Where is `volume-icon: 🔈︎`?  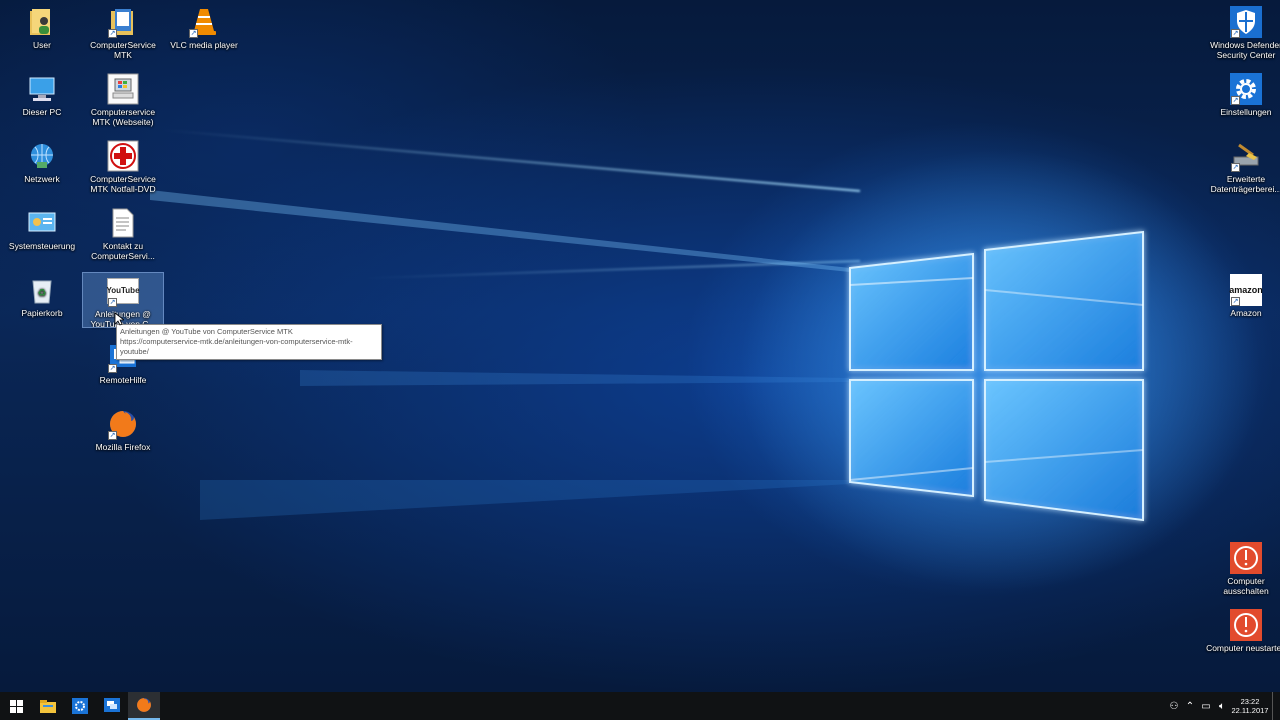
volume-icon: 🔈︎ is located at coordinates (1222, 706).